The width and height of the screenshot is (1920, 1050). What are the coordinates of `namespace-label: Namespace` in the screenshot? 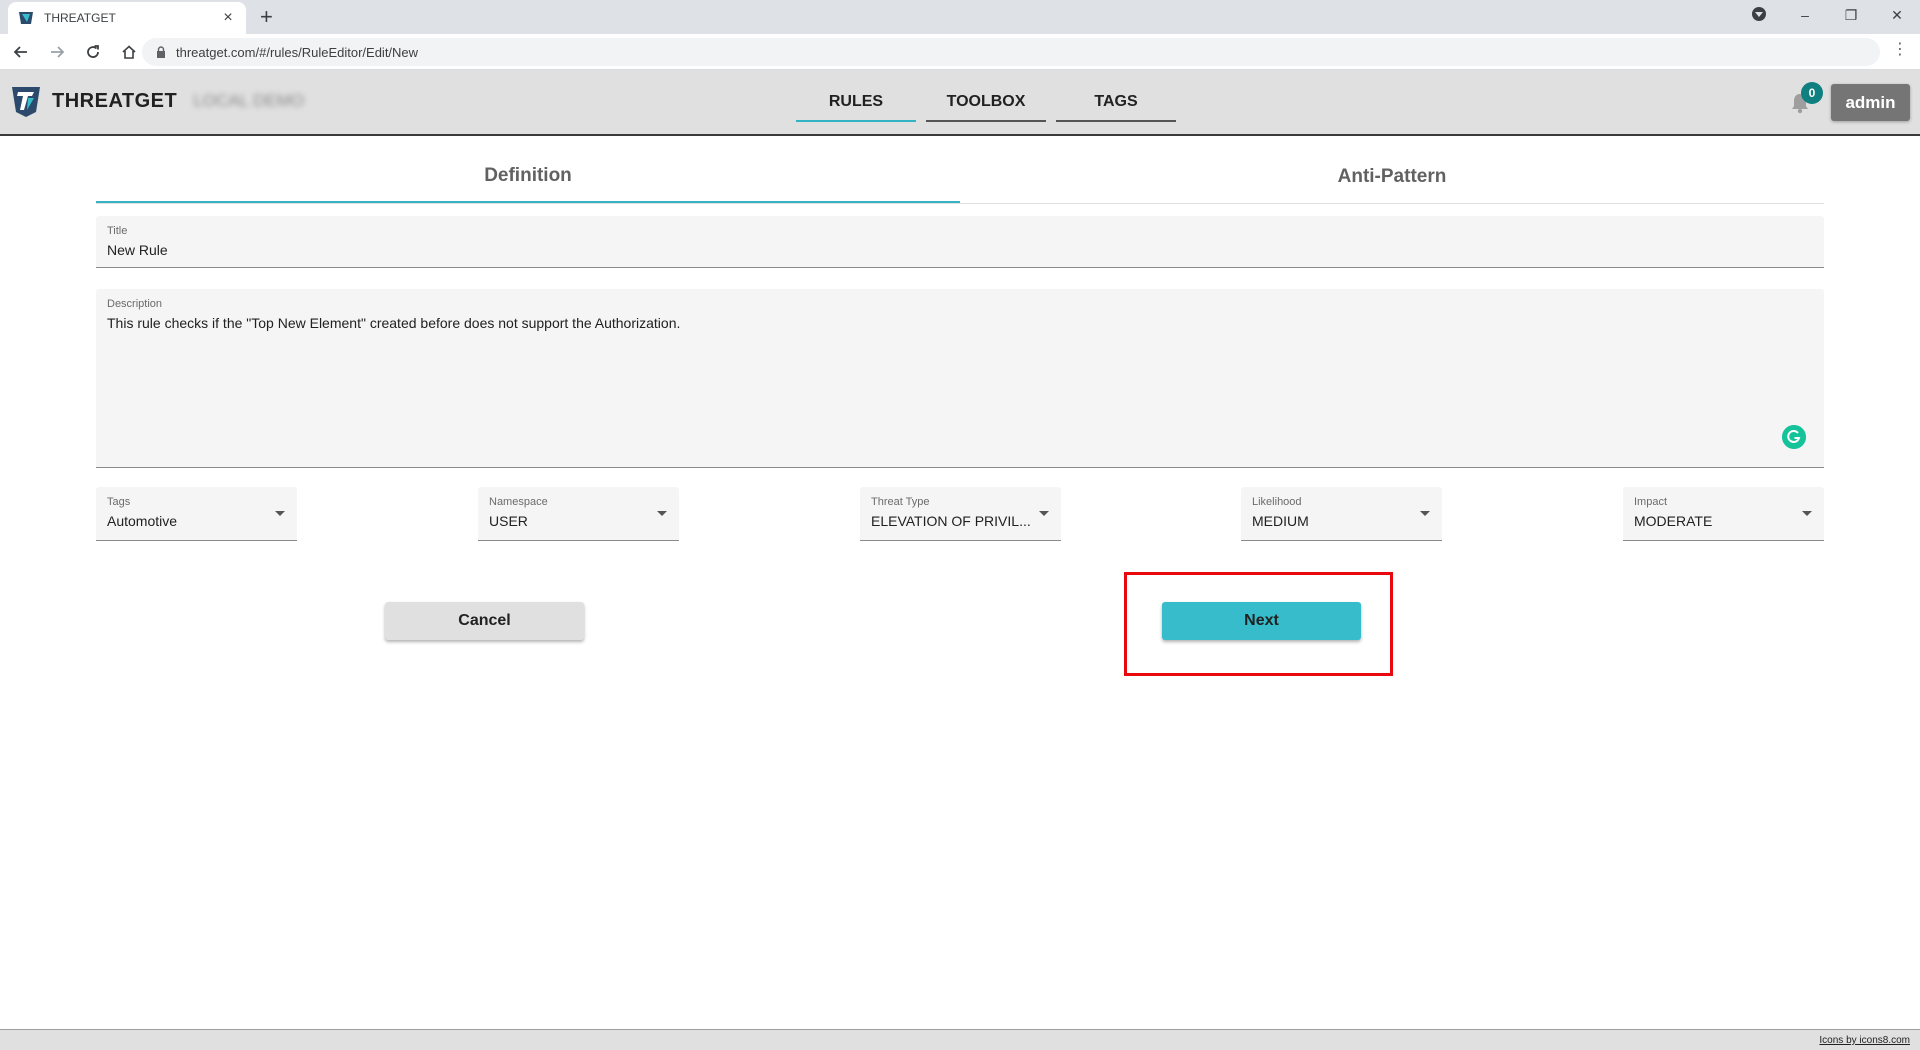 It's located at (518, 502).